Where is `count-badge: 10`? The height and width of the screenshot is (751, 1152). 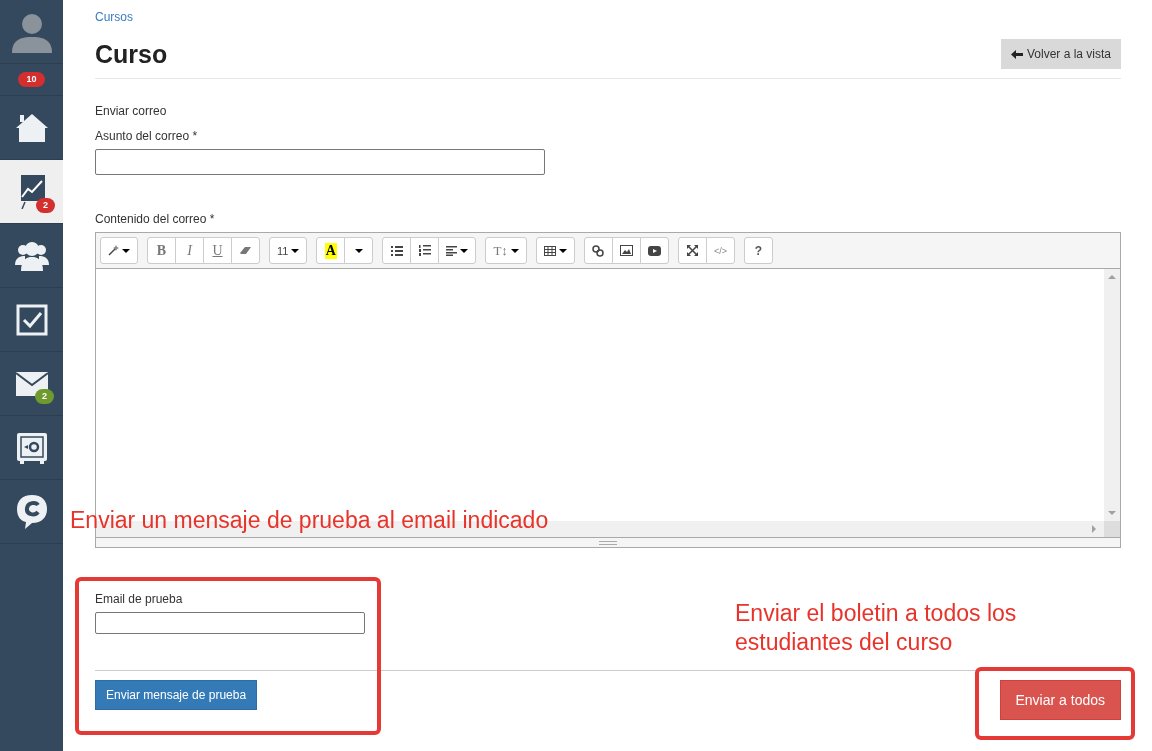 count-badge: 10 is located at coordinates (31, 79).